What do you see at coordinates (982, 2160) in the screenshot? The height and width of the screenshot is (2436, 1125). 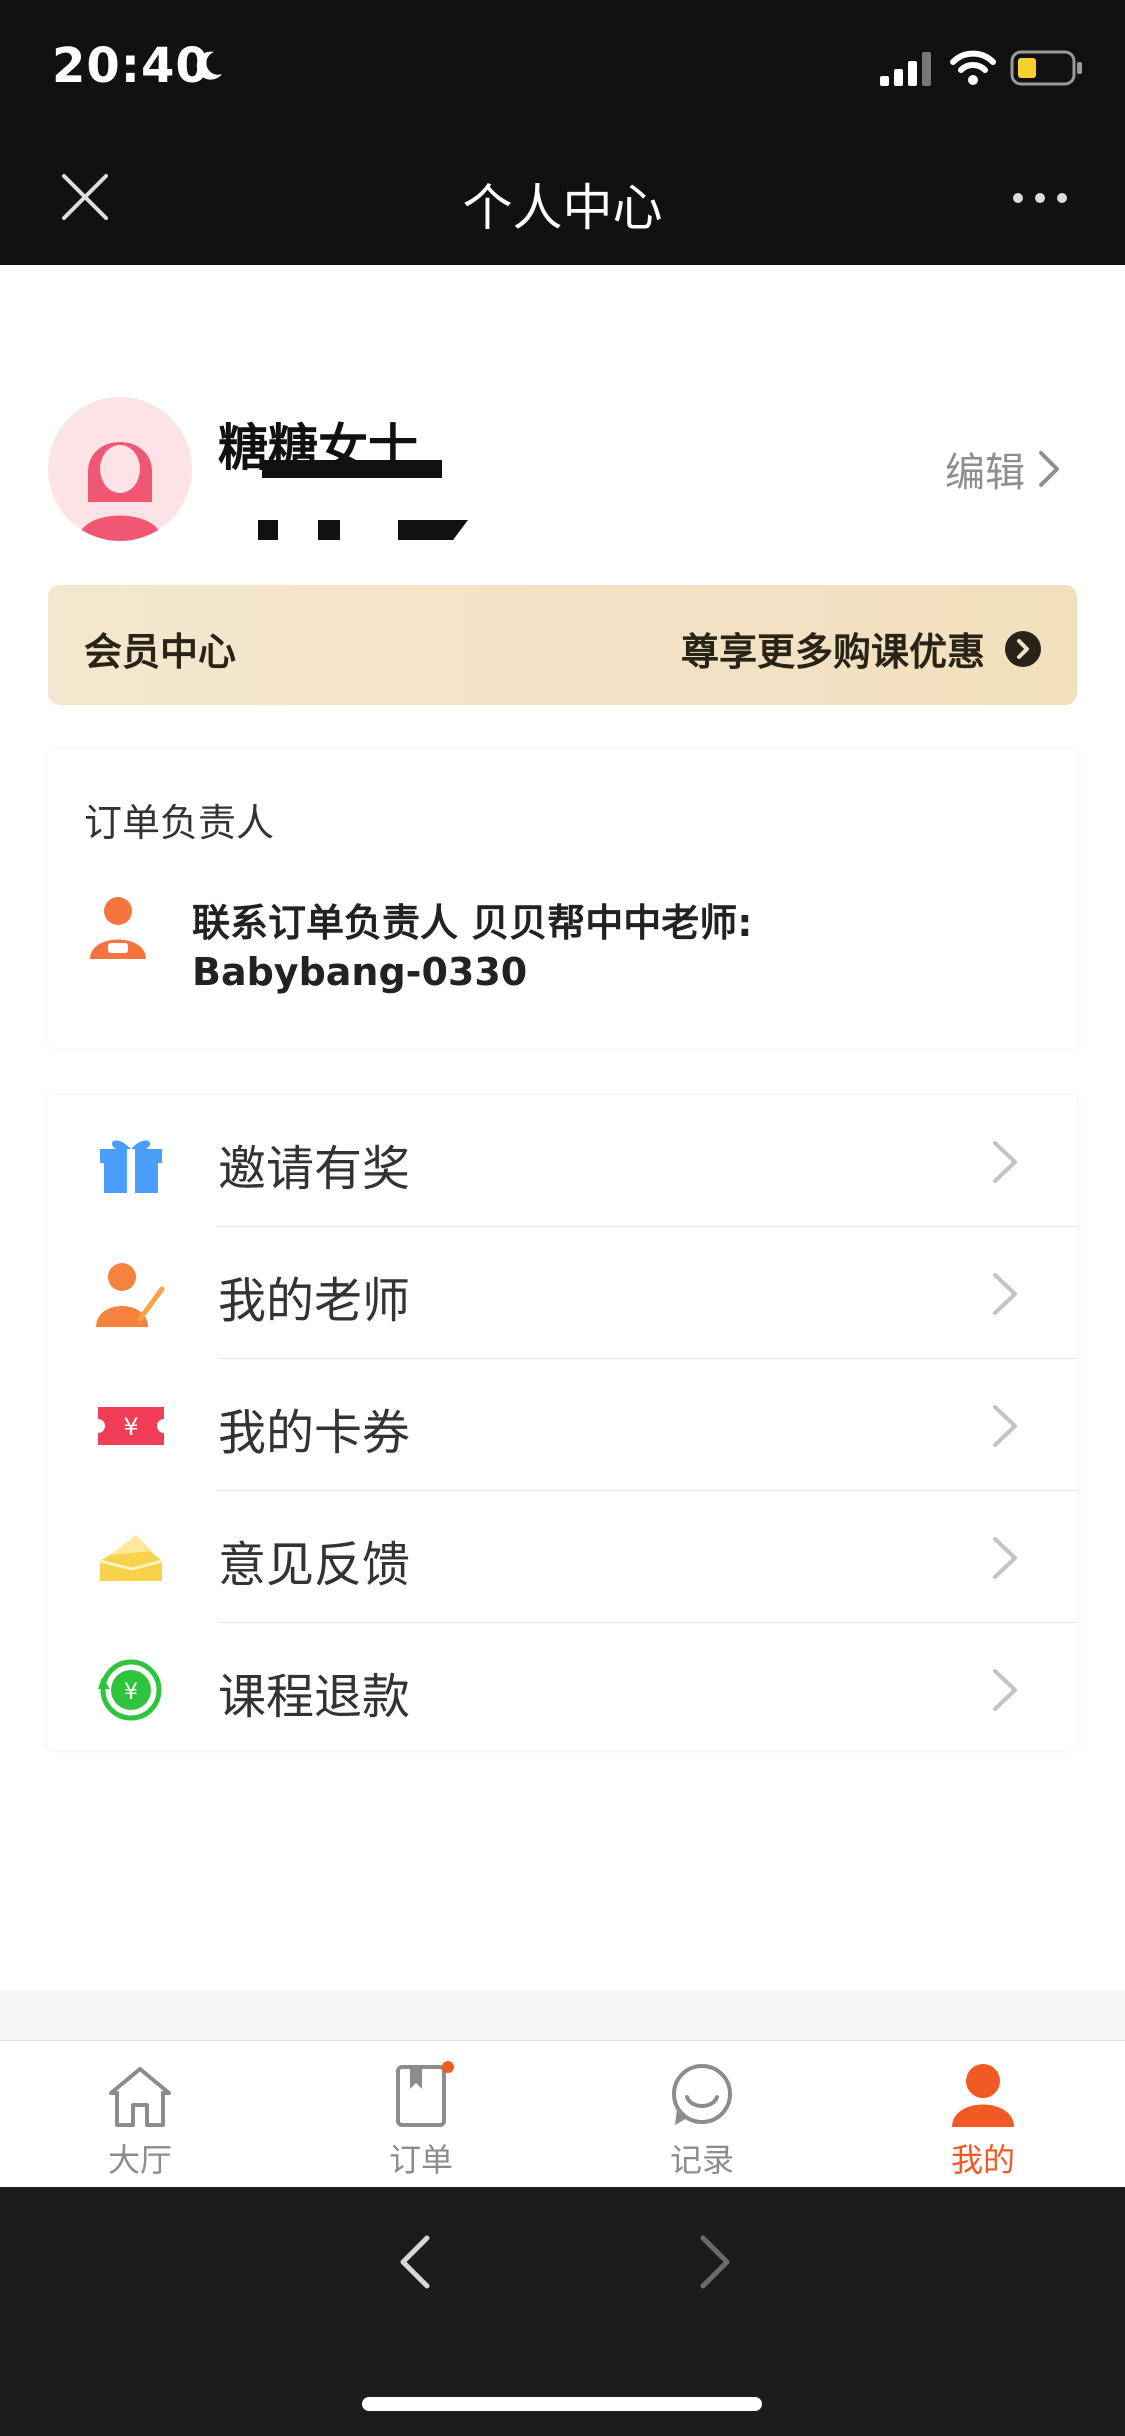 I see `tab-label: 我的` at bounding box center [982, 2160].